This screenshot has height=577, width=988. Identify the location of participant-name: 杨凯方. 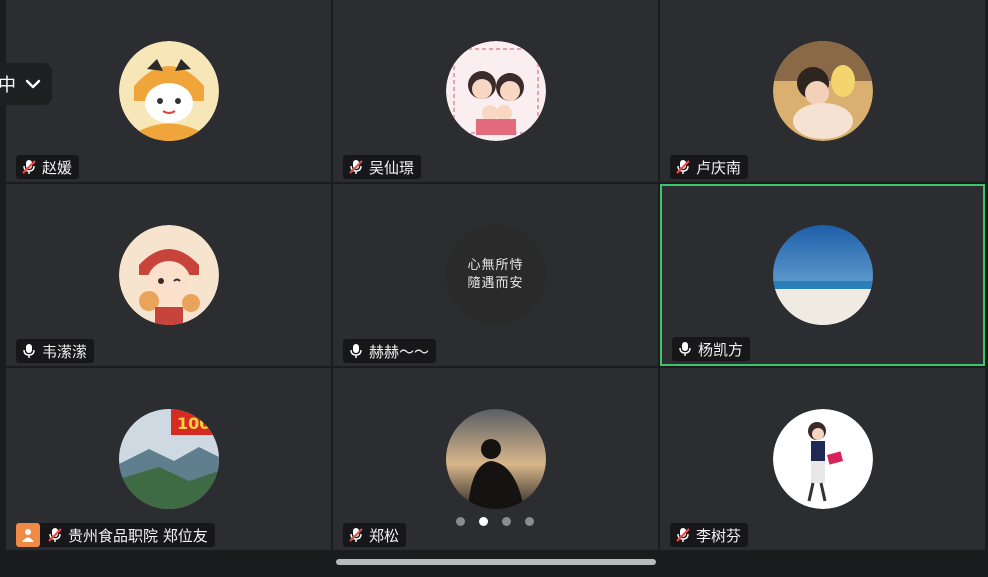
(721, 349).